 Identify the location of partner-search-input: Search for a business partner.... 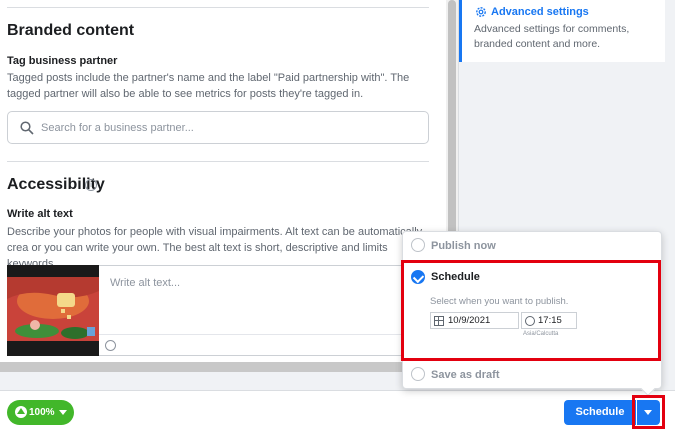
(218, 127).